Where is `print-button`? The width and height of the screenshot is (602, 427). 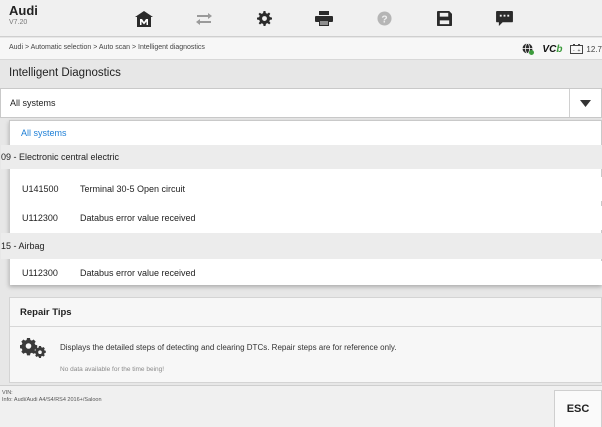
print-button is located at coordinates (324, 18).